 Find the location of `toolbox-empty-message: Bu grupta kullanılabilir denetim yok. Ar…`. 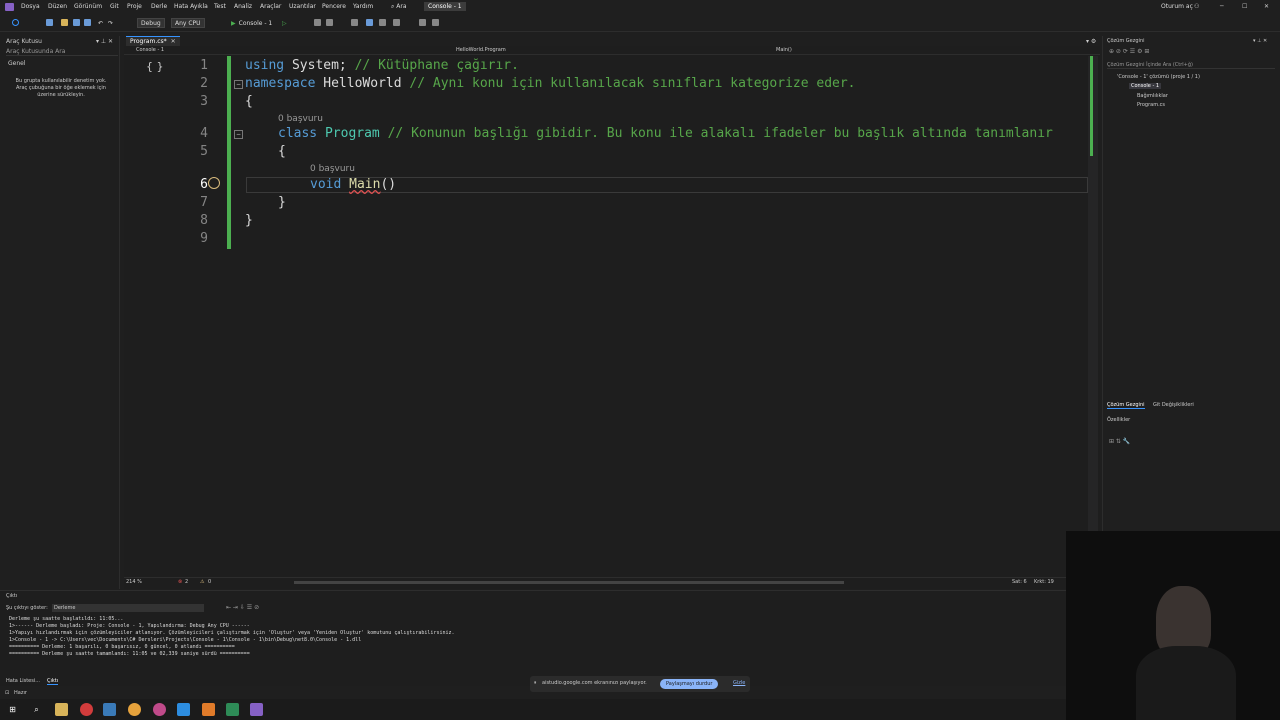

toolbox-empty-message: Bu grupta kullanılabilir denetim yok. Ar… is located at coordinates (61, 88).